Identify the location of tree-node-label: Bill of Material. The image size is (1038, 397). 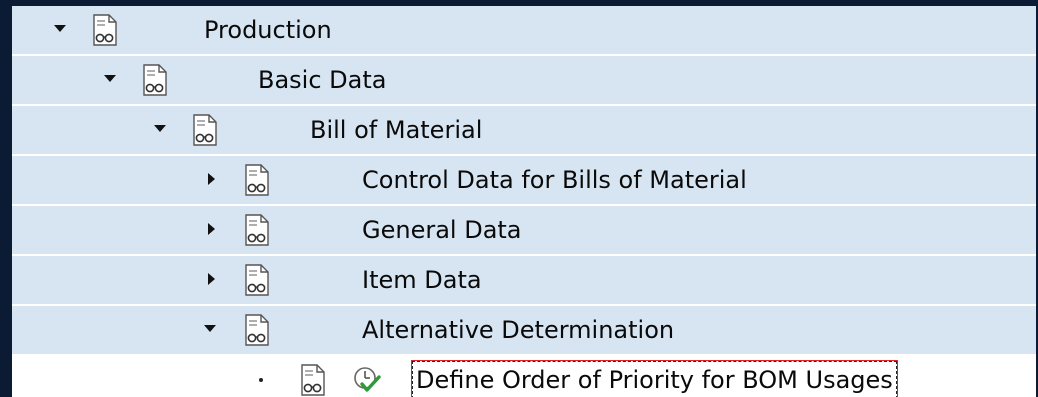
(396, 130).